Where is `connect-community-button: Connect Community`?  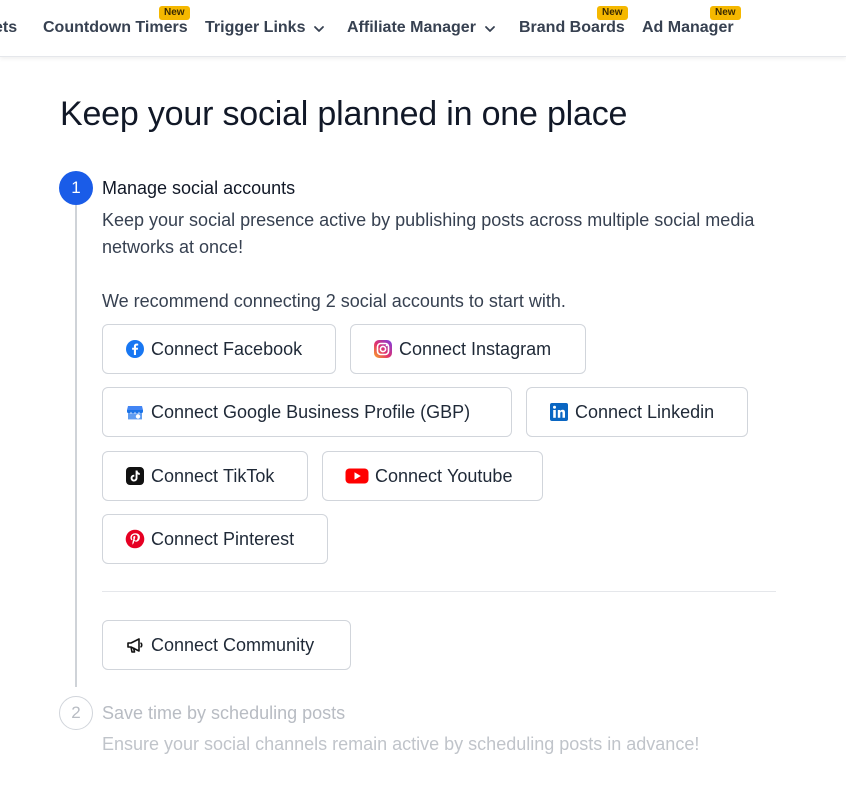 connect-community-button: Connect Community is located at coordinates (226, 645).